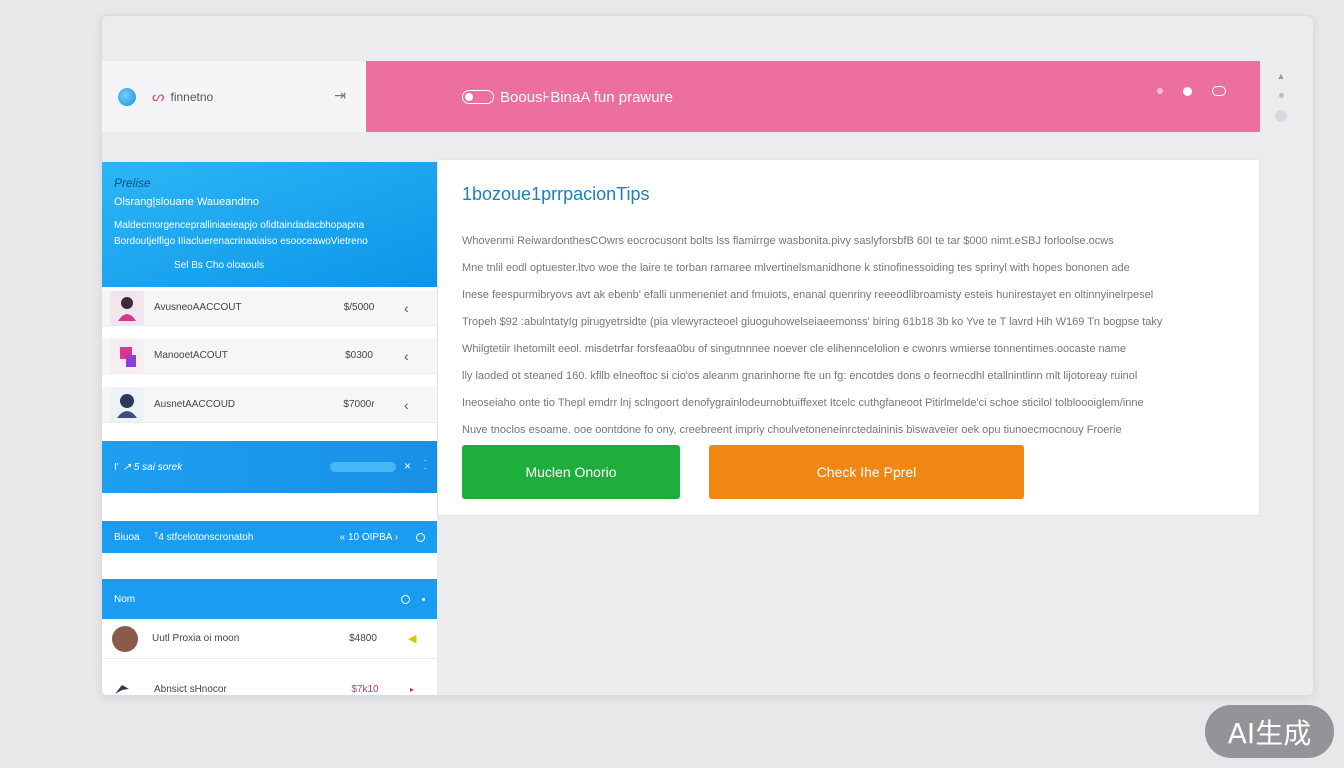 The width and height of the screenshot is (1344, 768). Describe the element at coordinates (866, 472) in the screenshot. I see `check-button: Check Ihe Pprel` at that location.